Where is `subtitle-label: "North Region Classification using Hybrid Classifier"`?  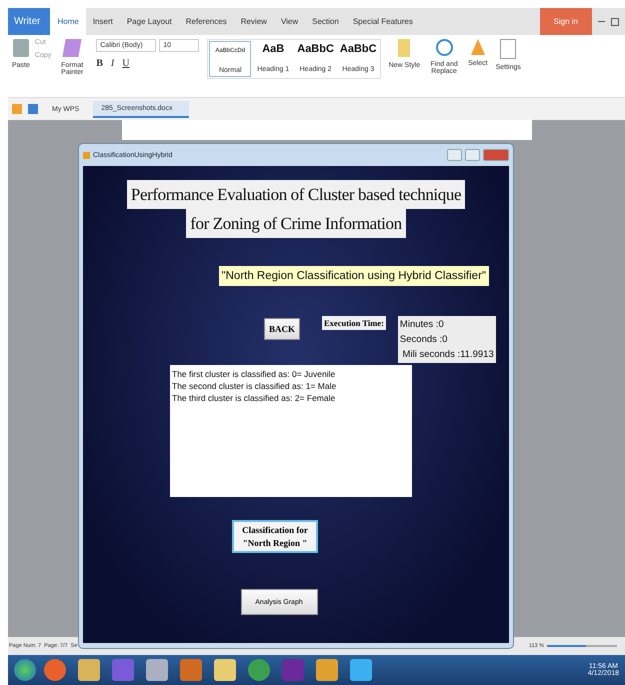 subtitle-label: "North Region Classification using Hybrid Classifier" is located at coordinates (353, 276).